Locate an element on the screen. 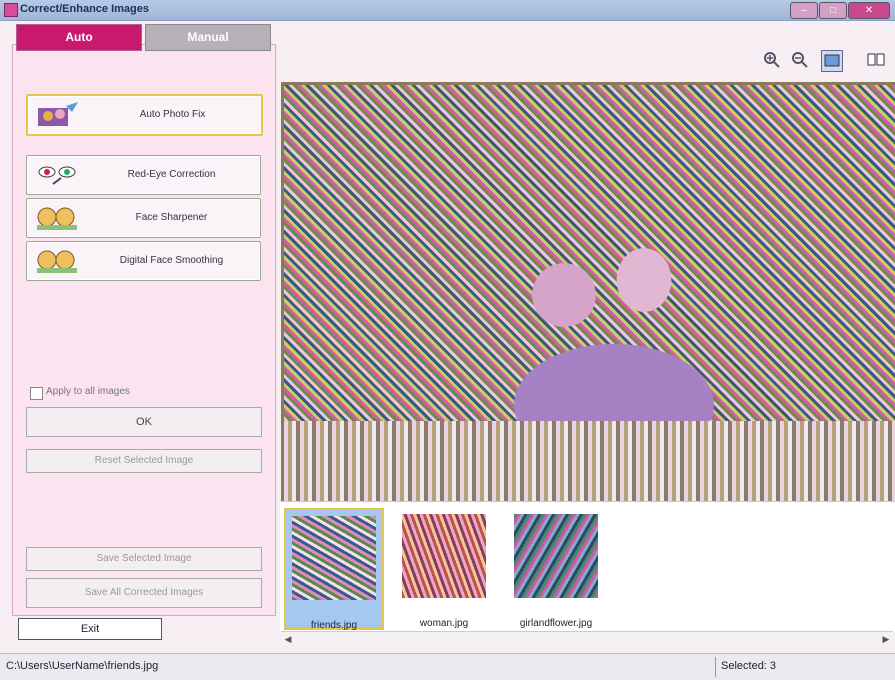  face-sharpener-label: Face Sharpener is located at coordinates (171, 217).